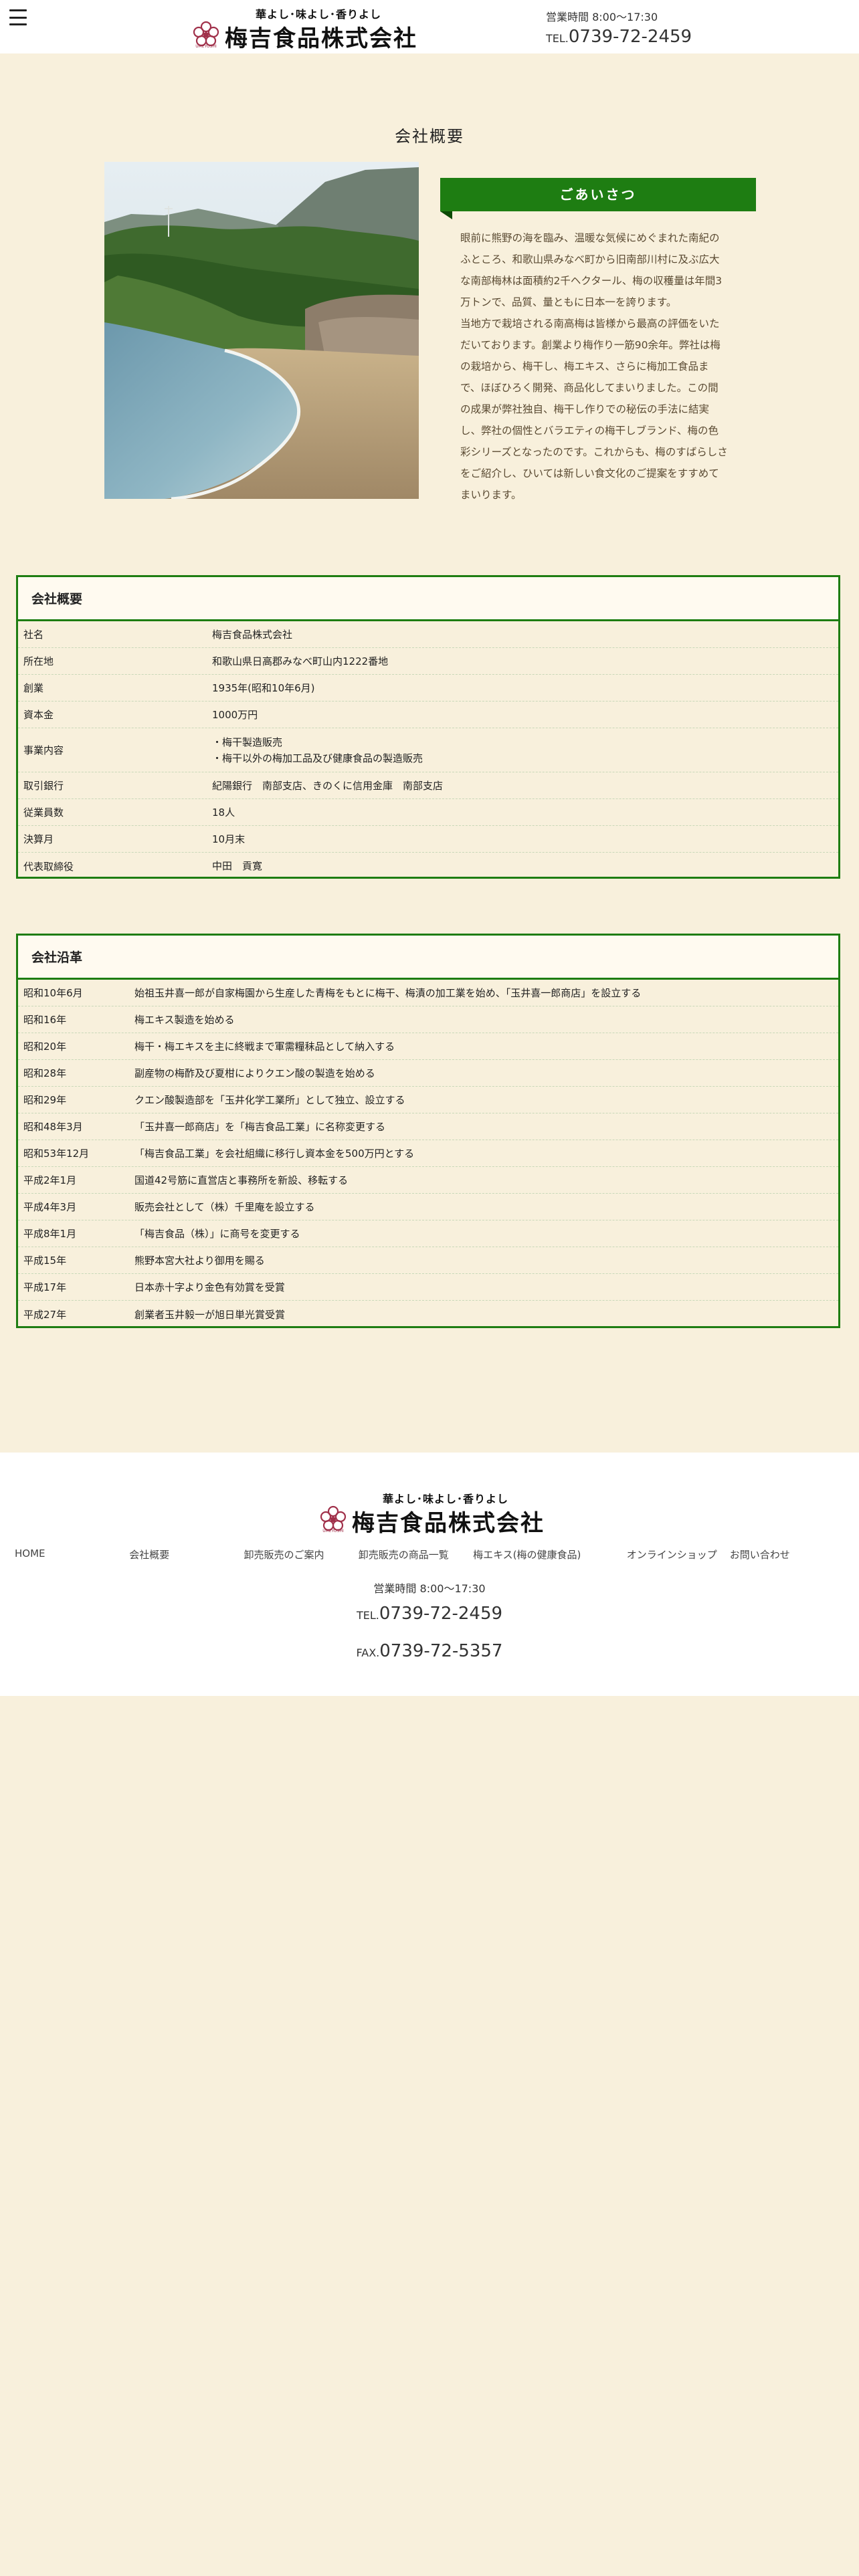 The width and height of the screenshot is (859, 2576). What do you see at coordinates (209, 1287) in the screenshot?
I see `history-row-event: 日本赤十字より金色有効賞を受賞` at bounding box center [209, 1287].